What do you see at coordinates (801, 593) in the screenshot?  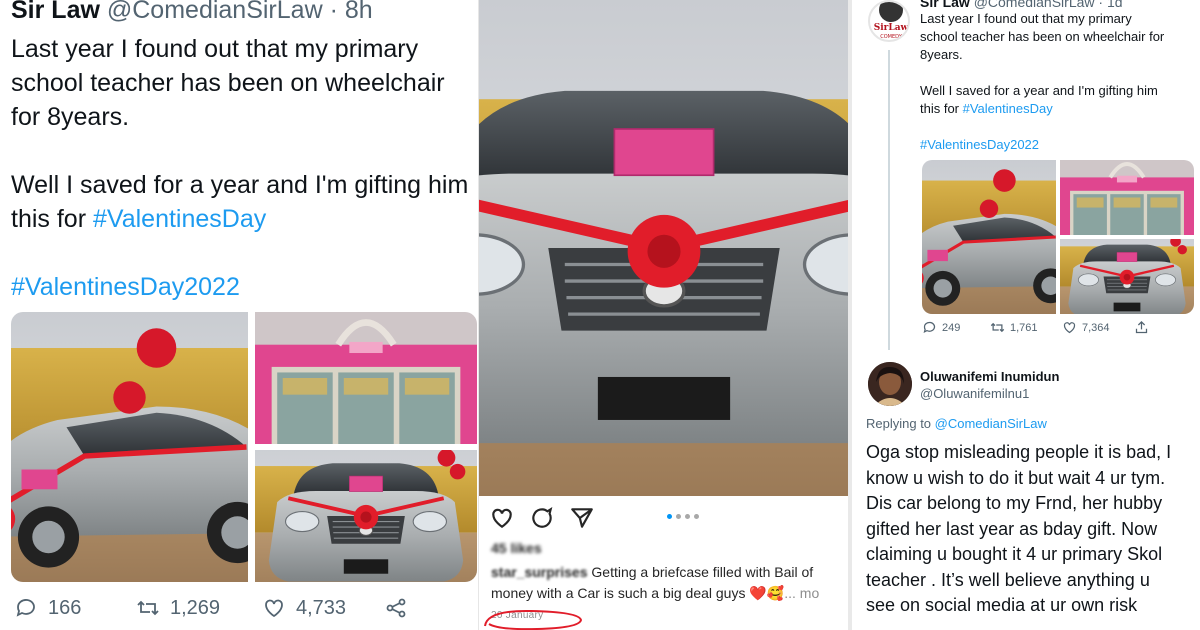 I see `more-link: ... mo` at bounding box center [801, 593].